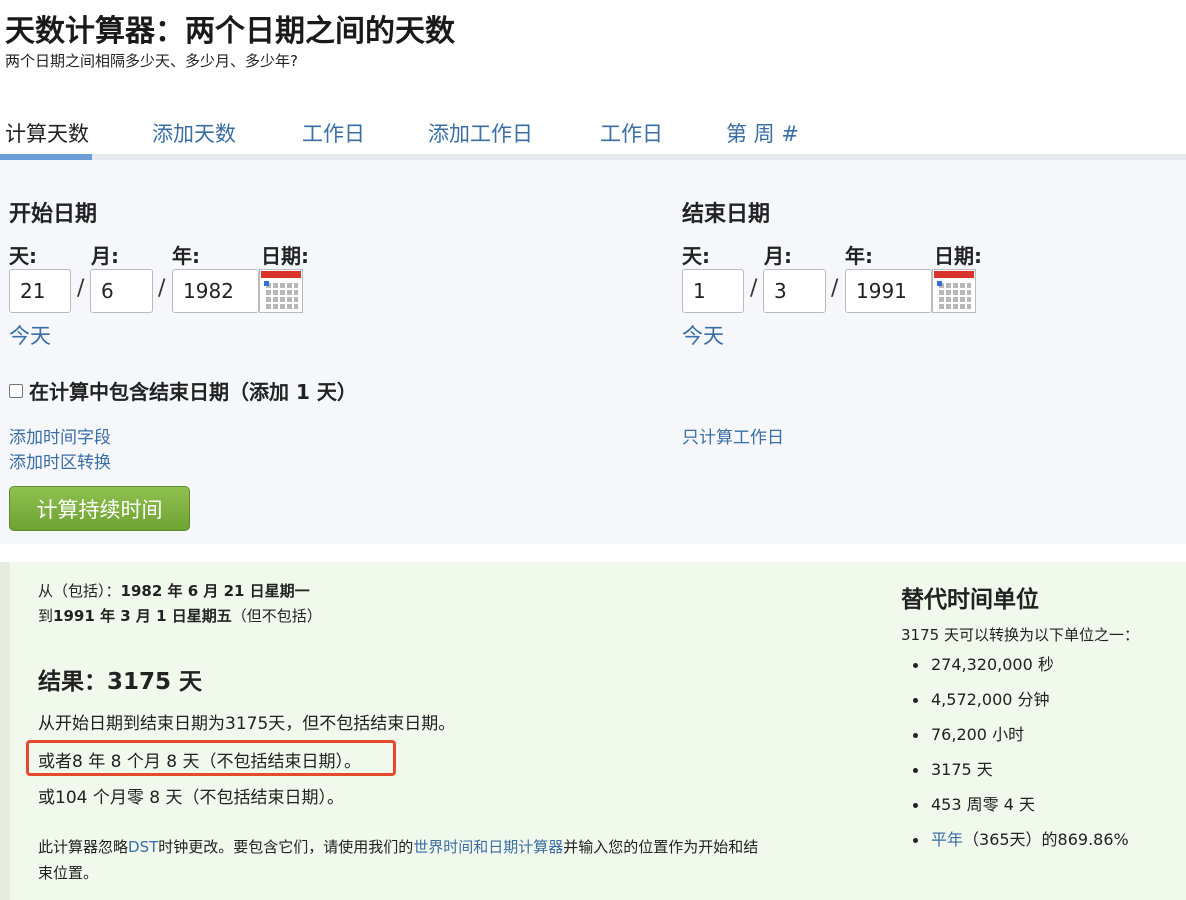  Describe the element at coordinates (958, 256) in the screenshot. I see `end-date-label: 日期:` at that location.